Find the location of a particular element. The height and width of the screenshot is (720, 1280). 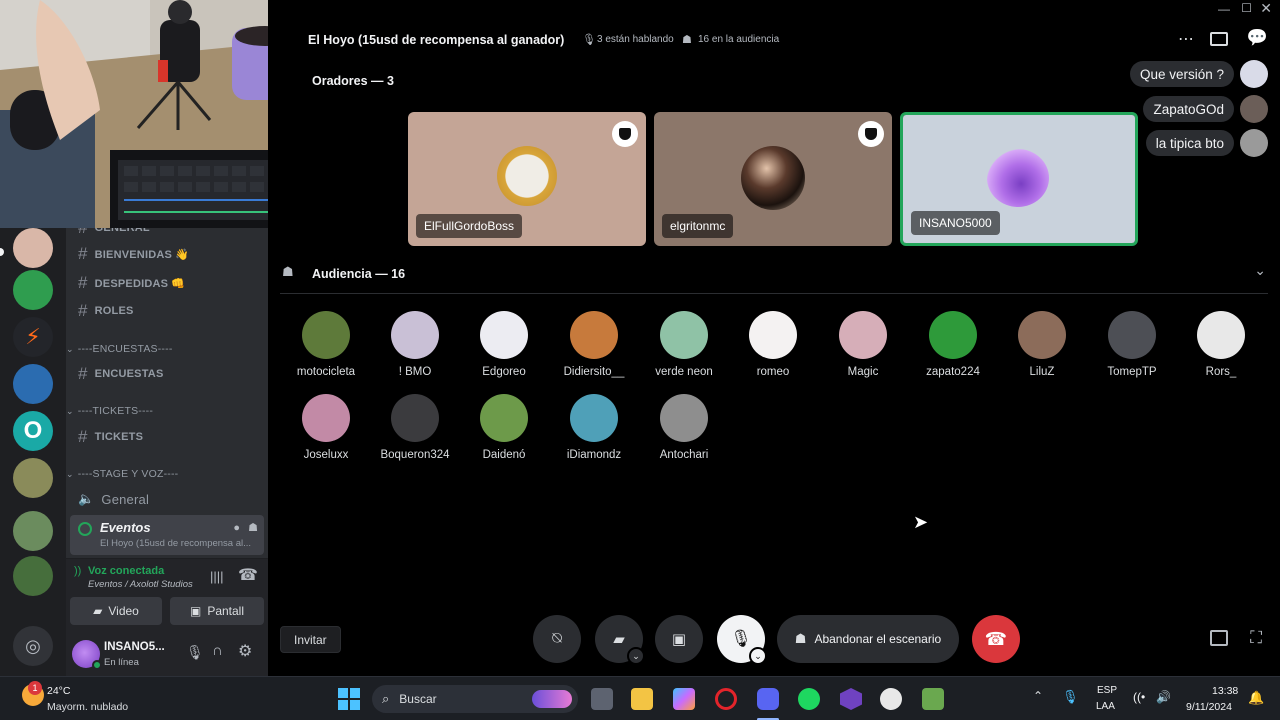

audience-member: Joseluxx is located at coordinates (326, 427).